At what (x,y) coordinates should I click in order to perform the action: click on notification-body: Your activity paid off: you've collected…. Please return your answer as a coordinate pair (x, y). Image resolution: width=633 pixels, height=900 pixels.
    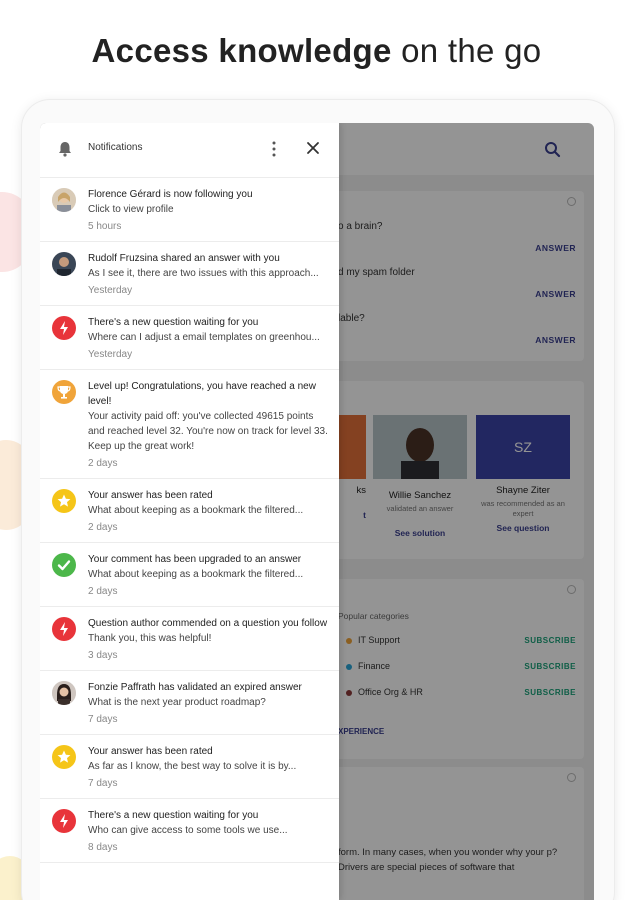
    Looking at the image, I should click on (208, 431).